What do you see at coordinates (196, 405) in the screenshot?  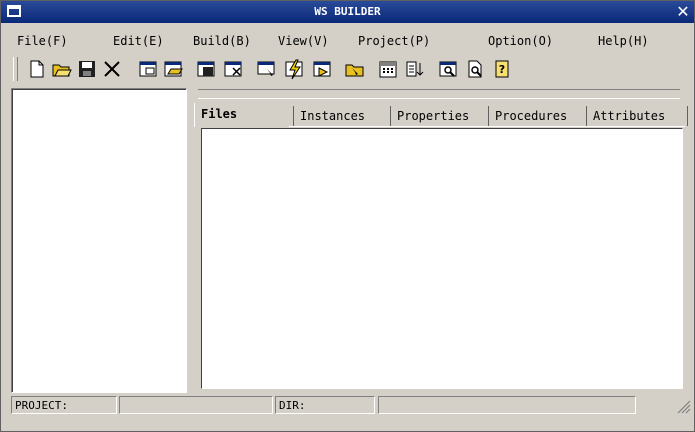 I see `project-value` at bounding box center [196, 405].